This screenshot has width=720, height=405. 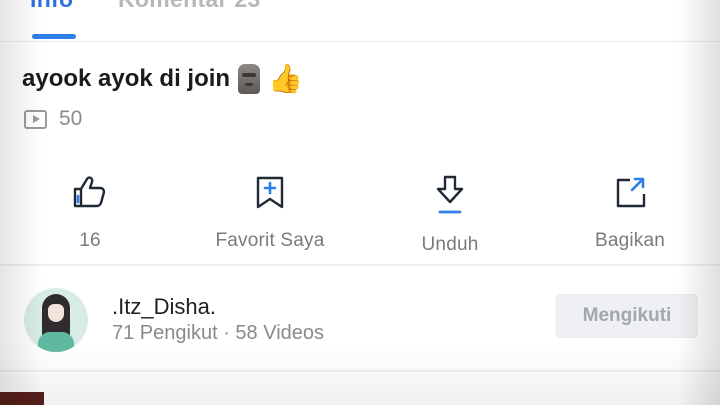 What do you see at coordinates (189, 6) in the screenshot?
I see `tab-komentar: Komentar 23` at bounding box center [189, 6].